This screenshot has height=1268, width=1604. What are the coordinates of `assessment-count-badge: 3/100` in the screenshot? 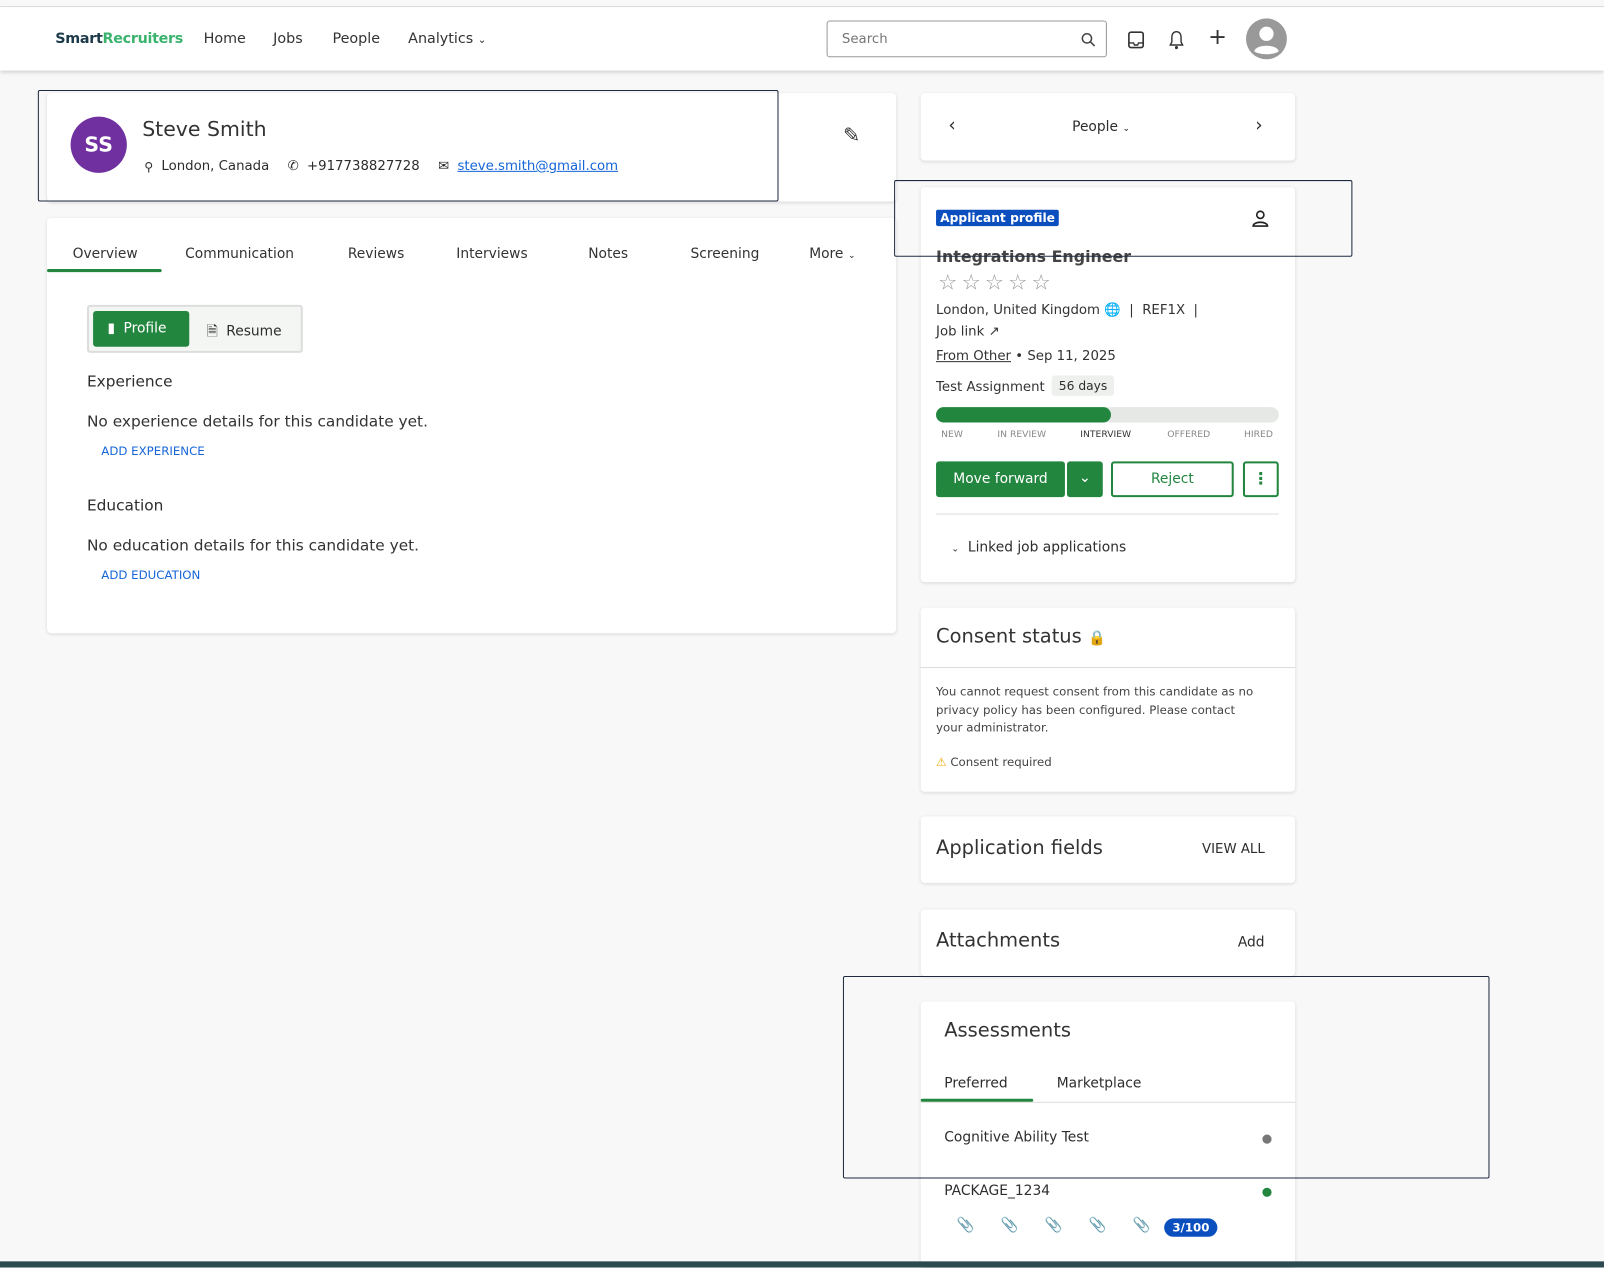 It's located at (1191, 1227).